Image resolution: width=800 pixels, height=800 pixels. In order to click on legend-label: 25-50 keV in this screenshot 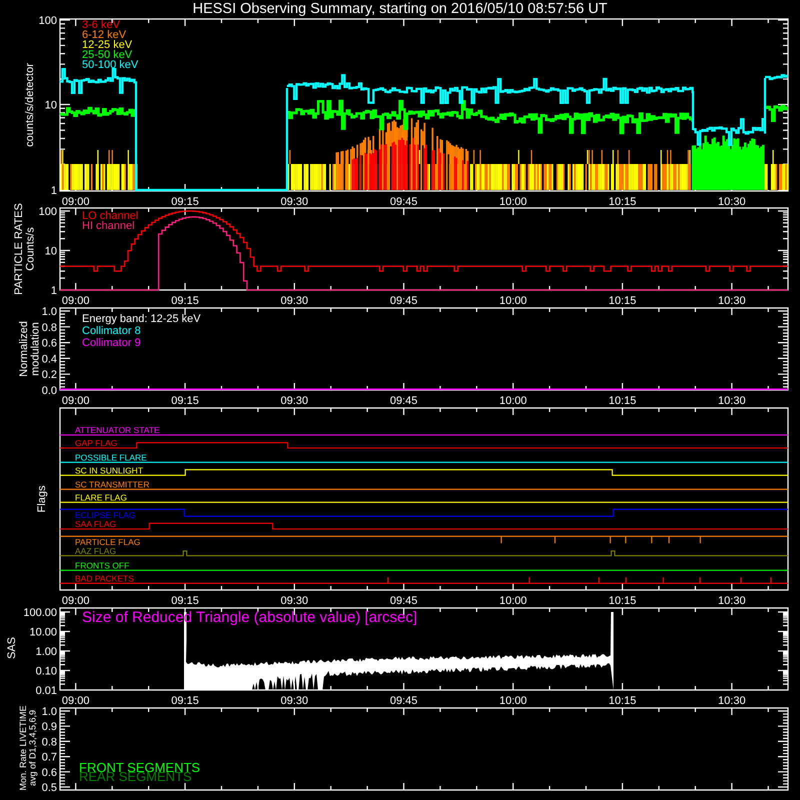, I will do `click(107, 55)`.